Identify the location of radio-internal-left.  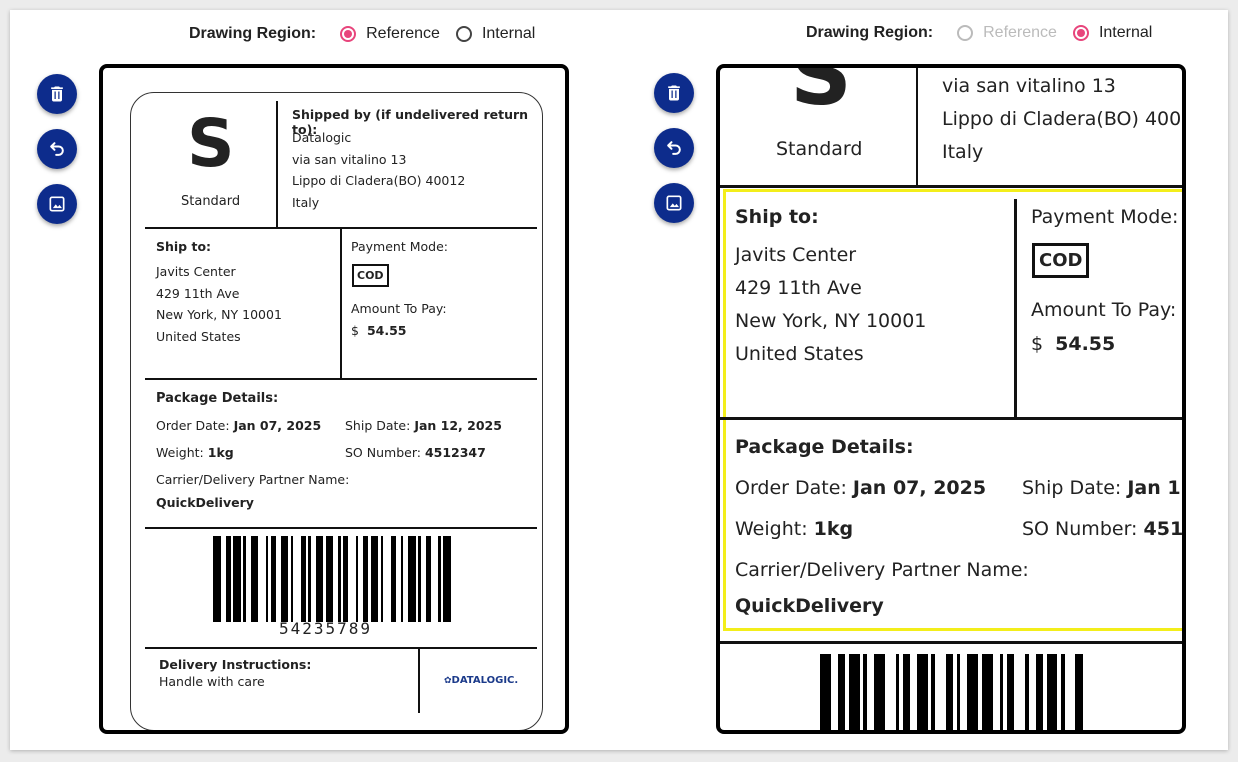
(463, 34).